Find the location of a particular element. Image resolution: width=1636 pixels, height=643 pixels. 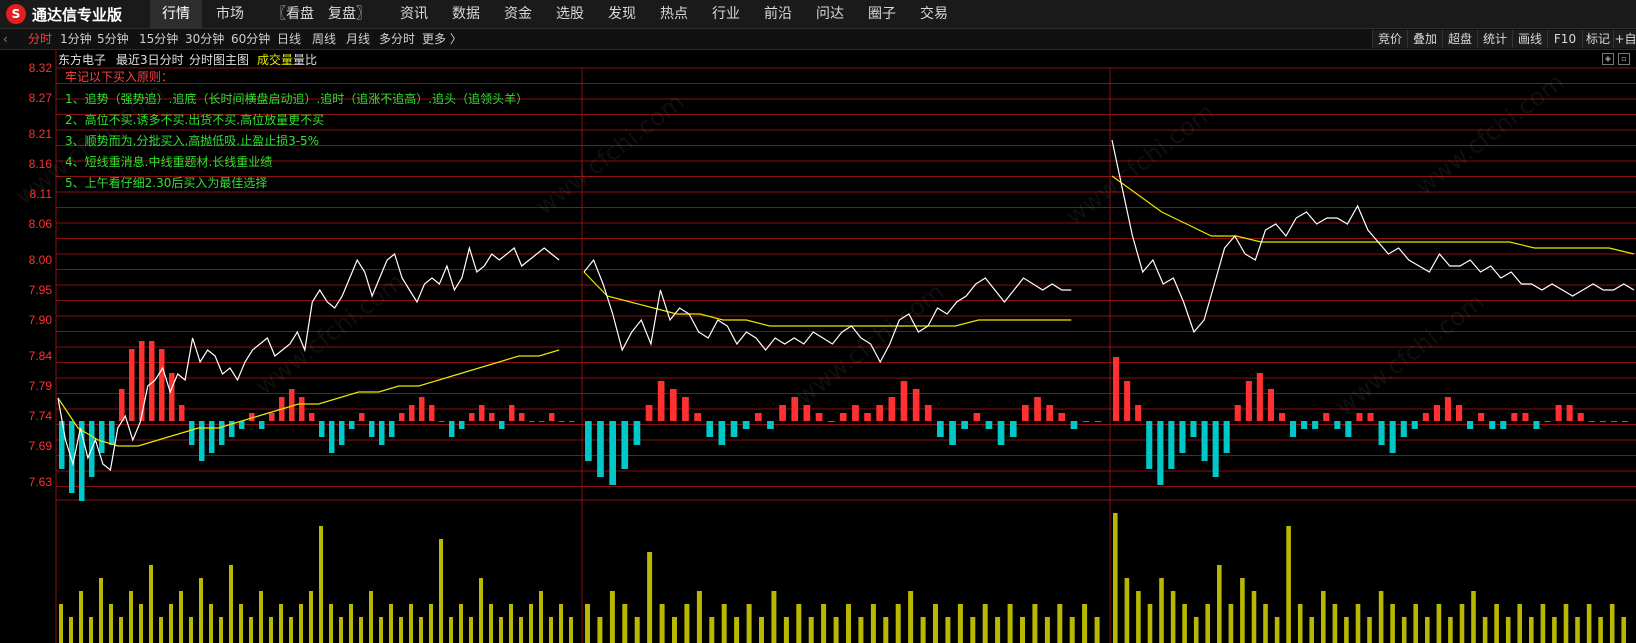

menu-item-frontier: 前沿 is located at coordinates (778, 14).